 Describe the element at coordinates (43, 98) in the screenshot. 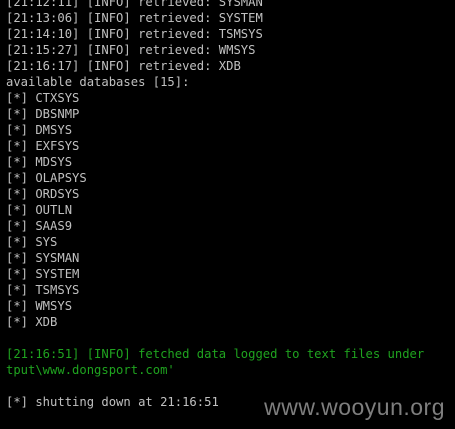

I see `database-item: [*] CTXSYS` at that location.